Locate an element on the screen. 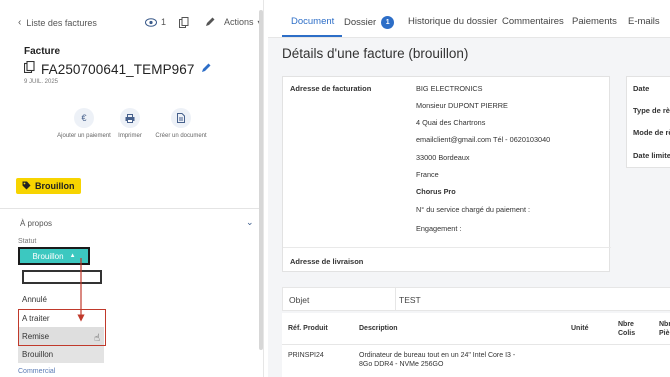  back-to-invoices-link: ‹ Liste des factures is located at coordinates (57, 22).